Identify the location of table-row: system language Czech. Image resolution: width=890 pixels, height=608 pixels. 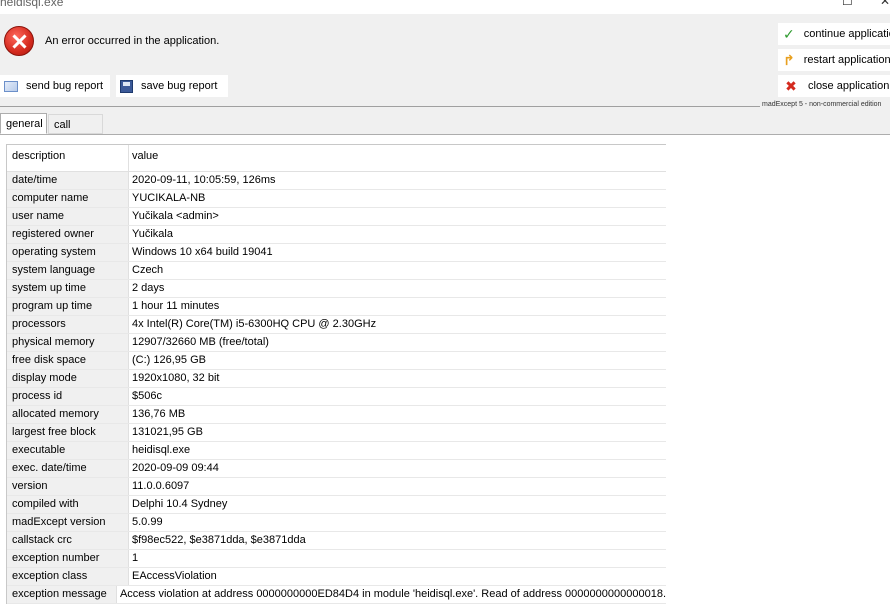
(336, 271).